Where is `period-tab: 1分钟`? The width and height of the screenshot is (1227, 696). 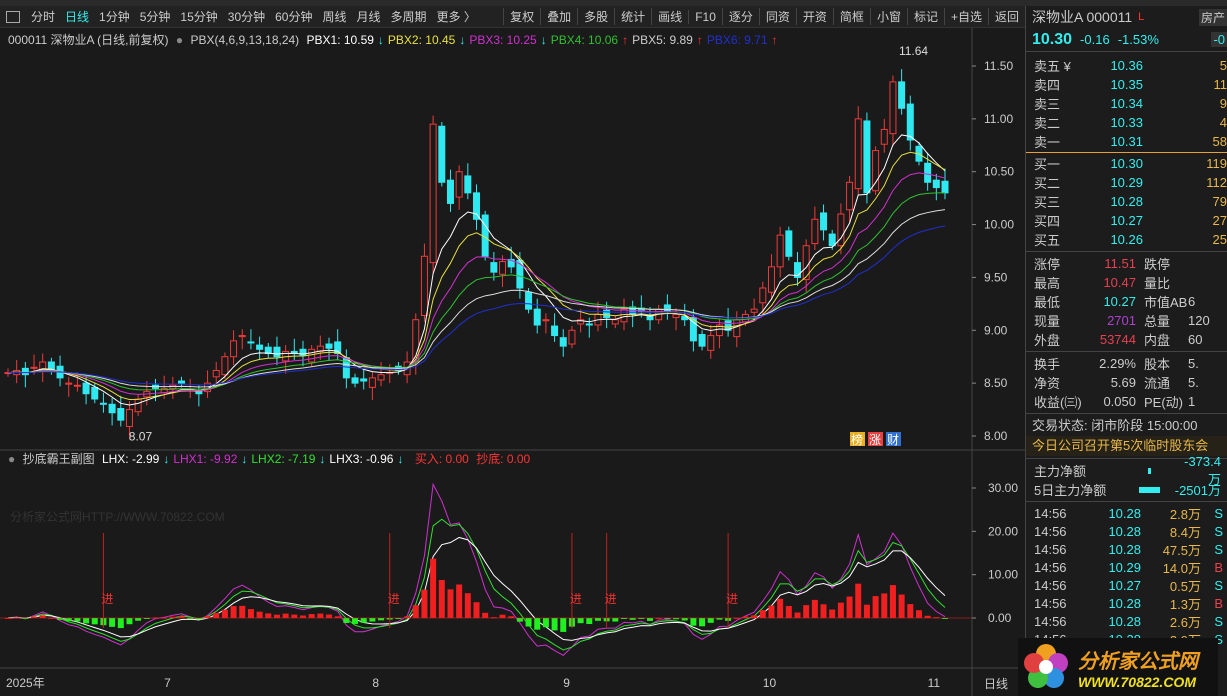
period-tab: 1分钟 is located at coordinates (114, 16).